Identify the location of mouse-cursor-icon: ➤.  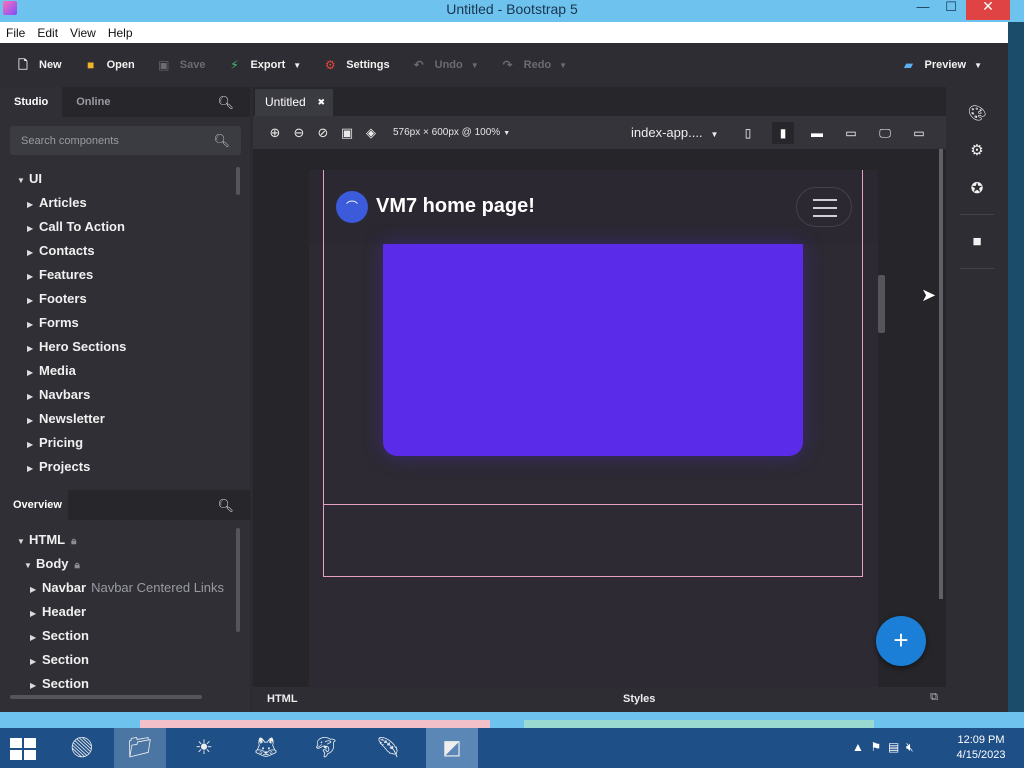
(929, 295).